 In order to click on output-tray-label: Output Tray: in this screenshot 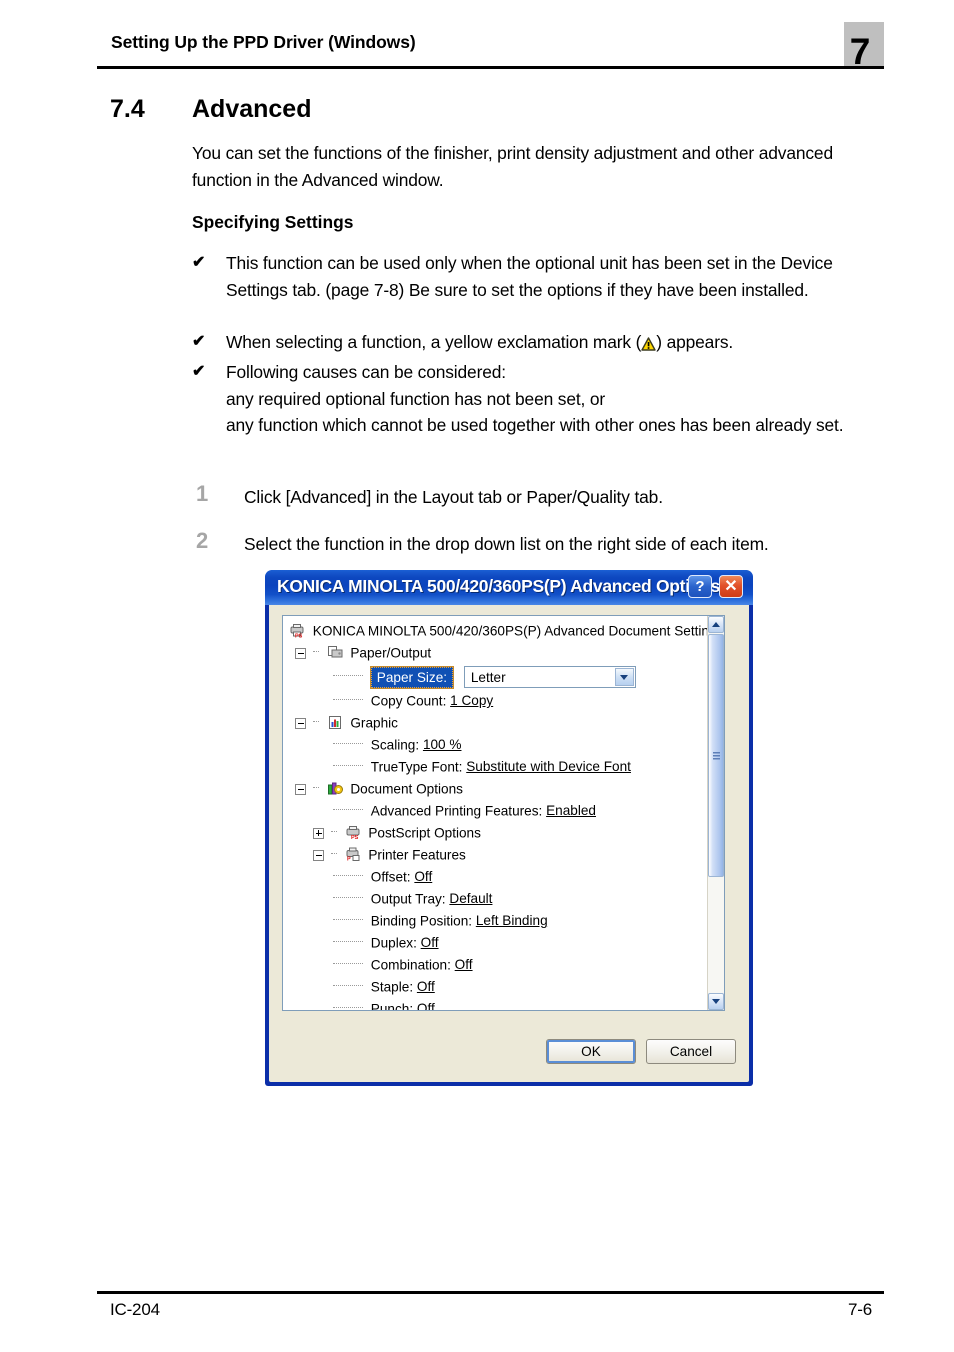, I will do `click(408, 899)`.